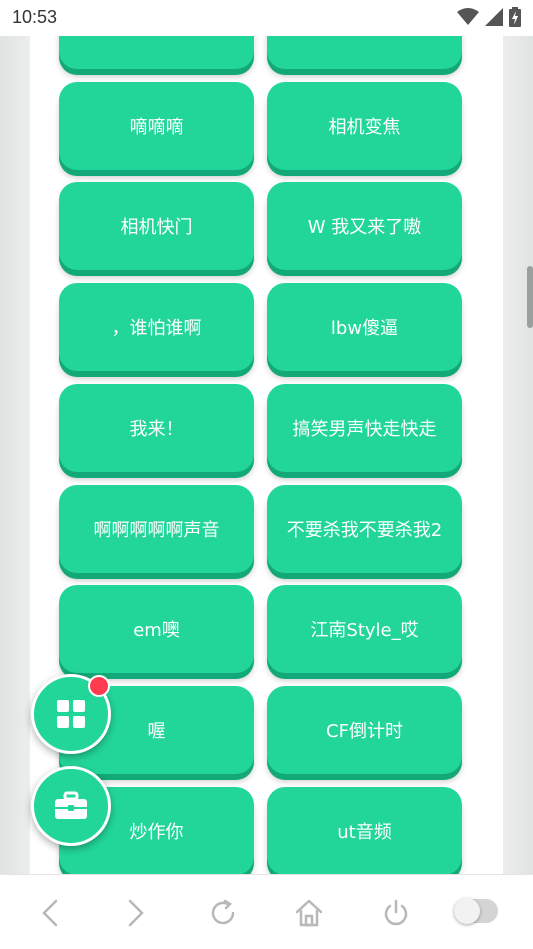  What do you see at coordinates (156, 126) in the screenshot?
I see `sound-button: 嘀嘀嘀` at bounding box center [156, 126].